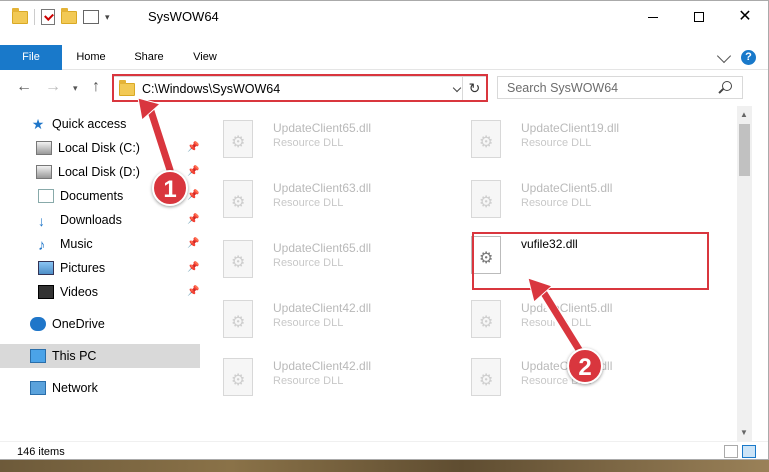 The image size is (769, 472). What do you see at coordinates (89, 124) in the screenshot?
I see `sidebar-item-label: Quick access` at bounding box center [89, 124].